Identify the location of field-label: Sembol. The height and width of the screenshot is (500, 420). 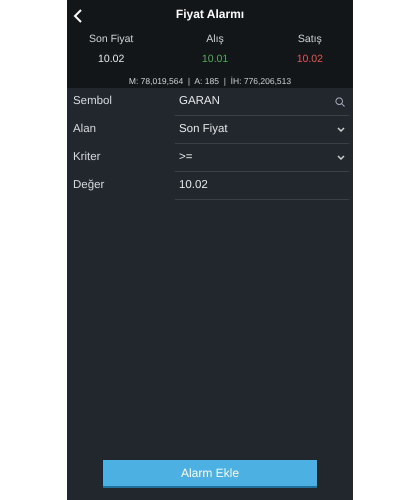
(92, 102).